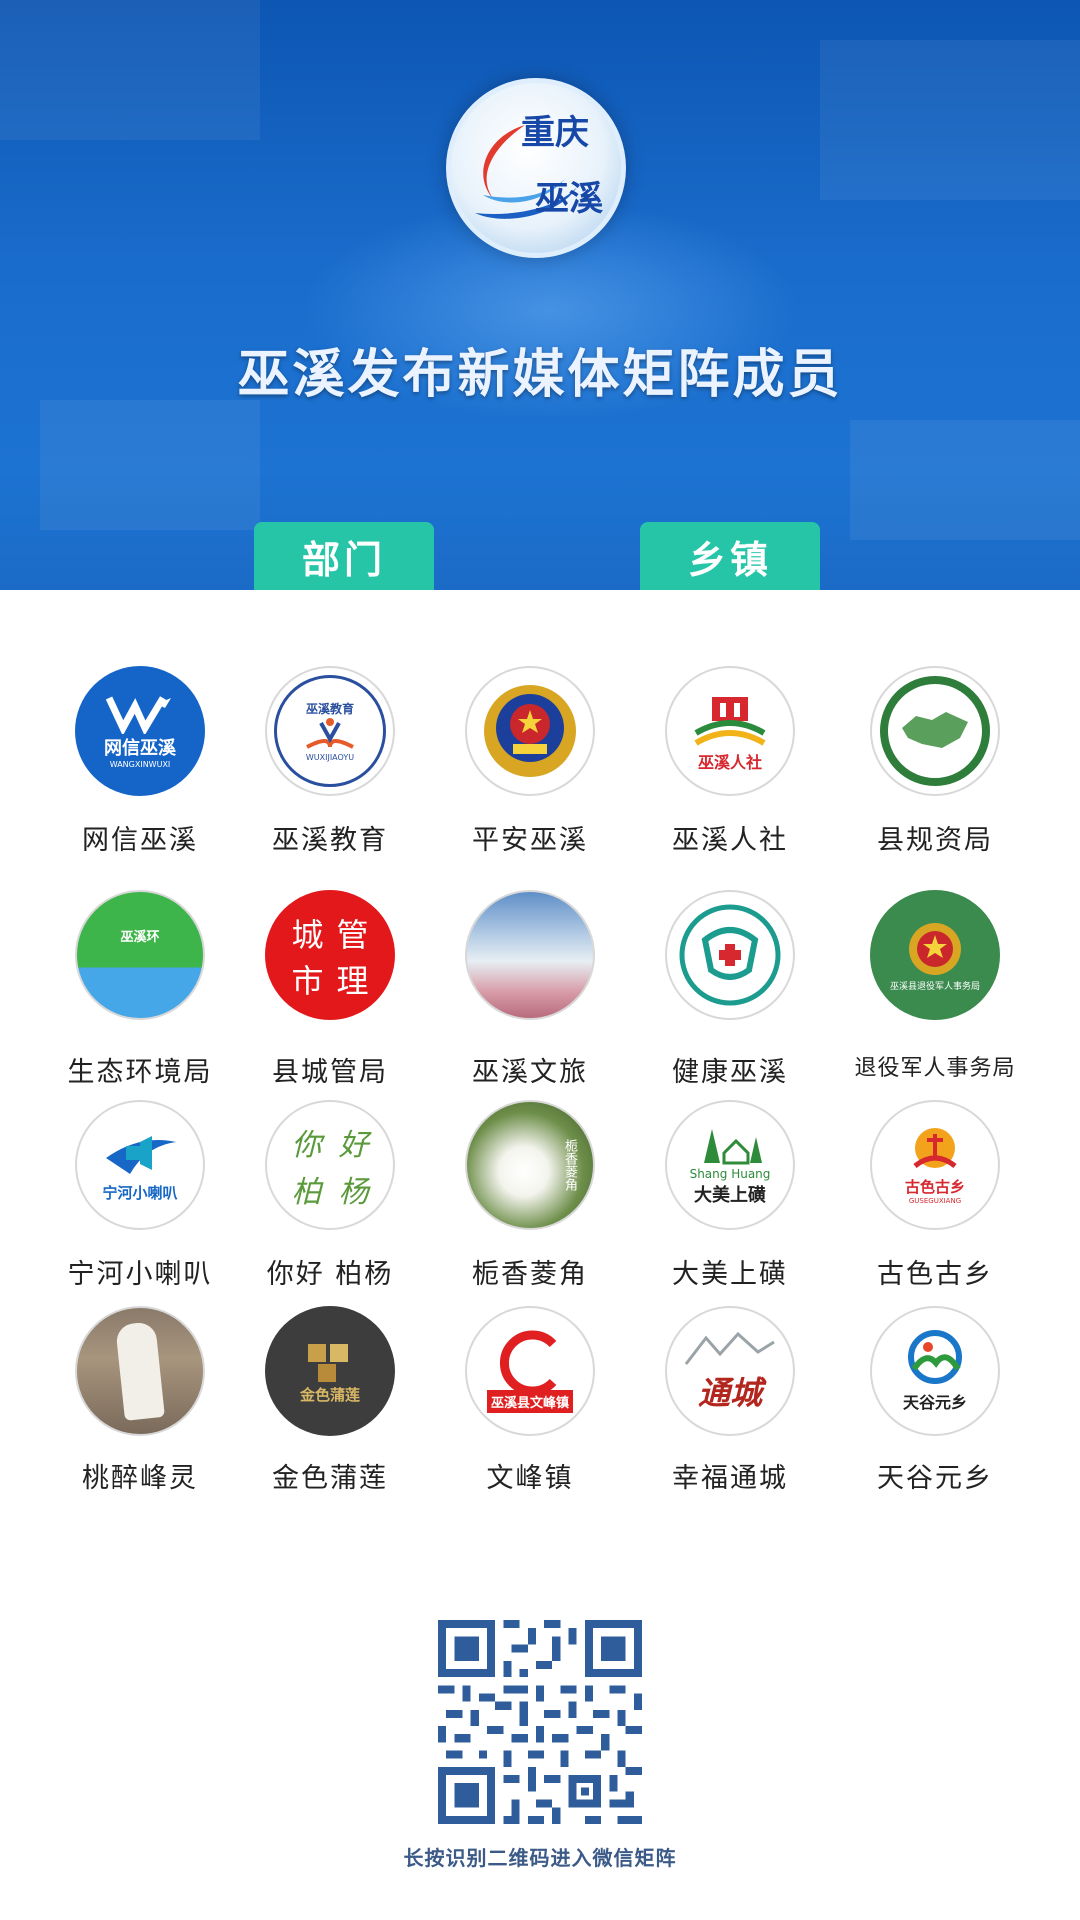 Image resolution: width=1080 pixels, height=1920 pixels. What do you see at coordinates (353, 1192) in the screenshot?
I see `logo-char: 杨` at bounding box center [353, 1192].